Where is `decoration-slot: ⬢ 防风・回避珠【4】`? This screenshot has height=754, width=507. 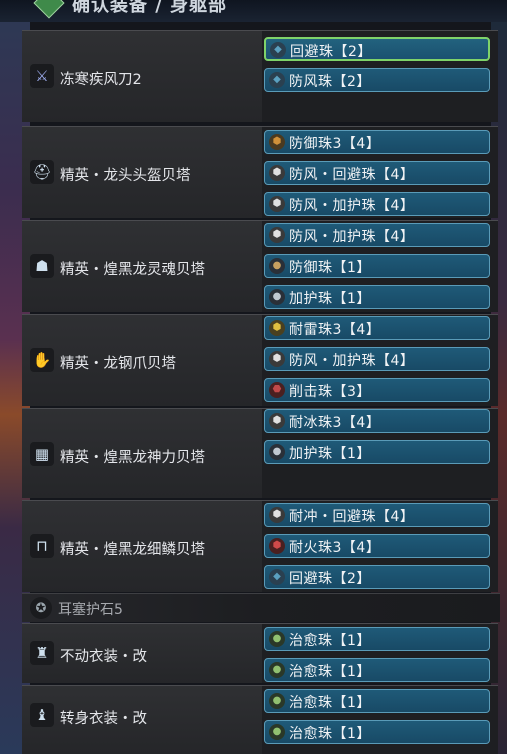 decoration-slot: ⬢ 防风・回避珠【4】 is located at coordinates (377, 173).